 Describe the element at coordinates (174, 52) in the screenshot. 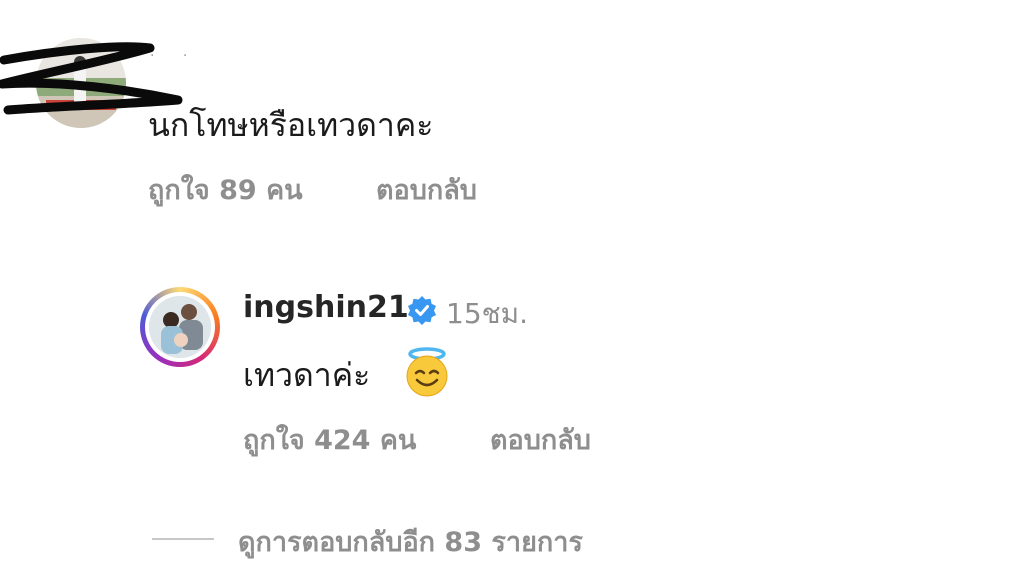

I see `comment-username: . .` at that location.